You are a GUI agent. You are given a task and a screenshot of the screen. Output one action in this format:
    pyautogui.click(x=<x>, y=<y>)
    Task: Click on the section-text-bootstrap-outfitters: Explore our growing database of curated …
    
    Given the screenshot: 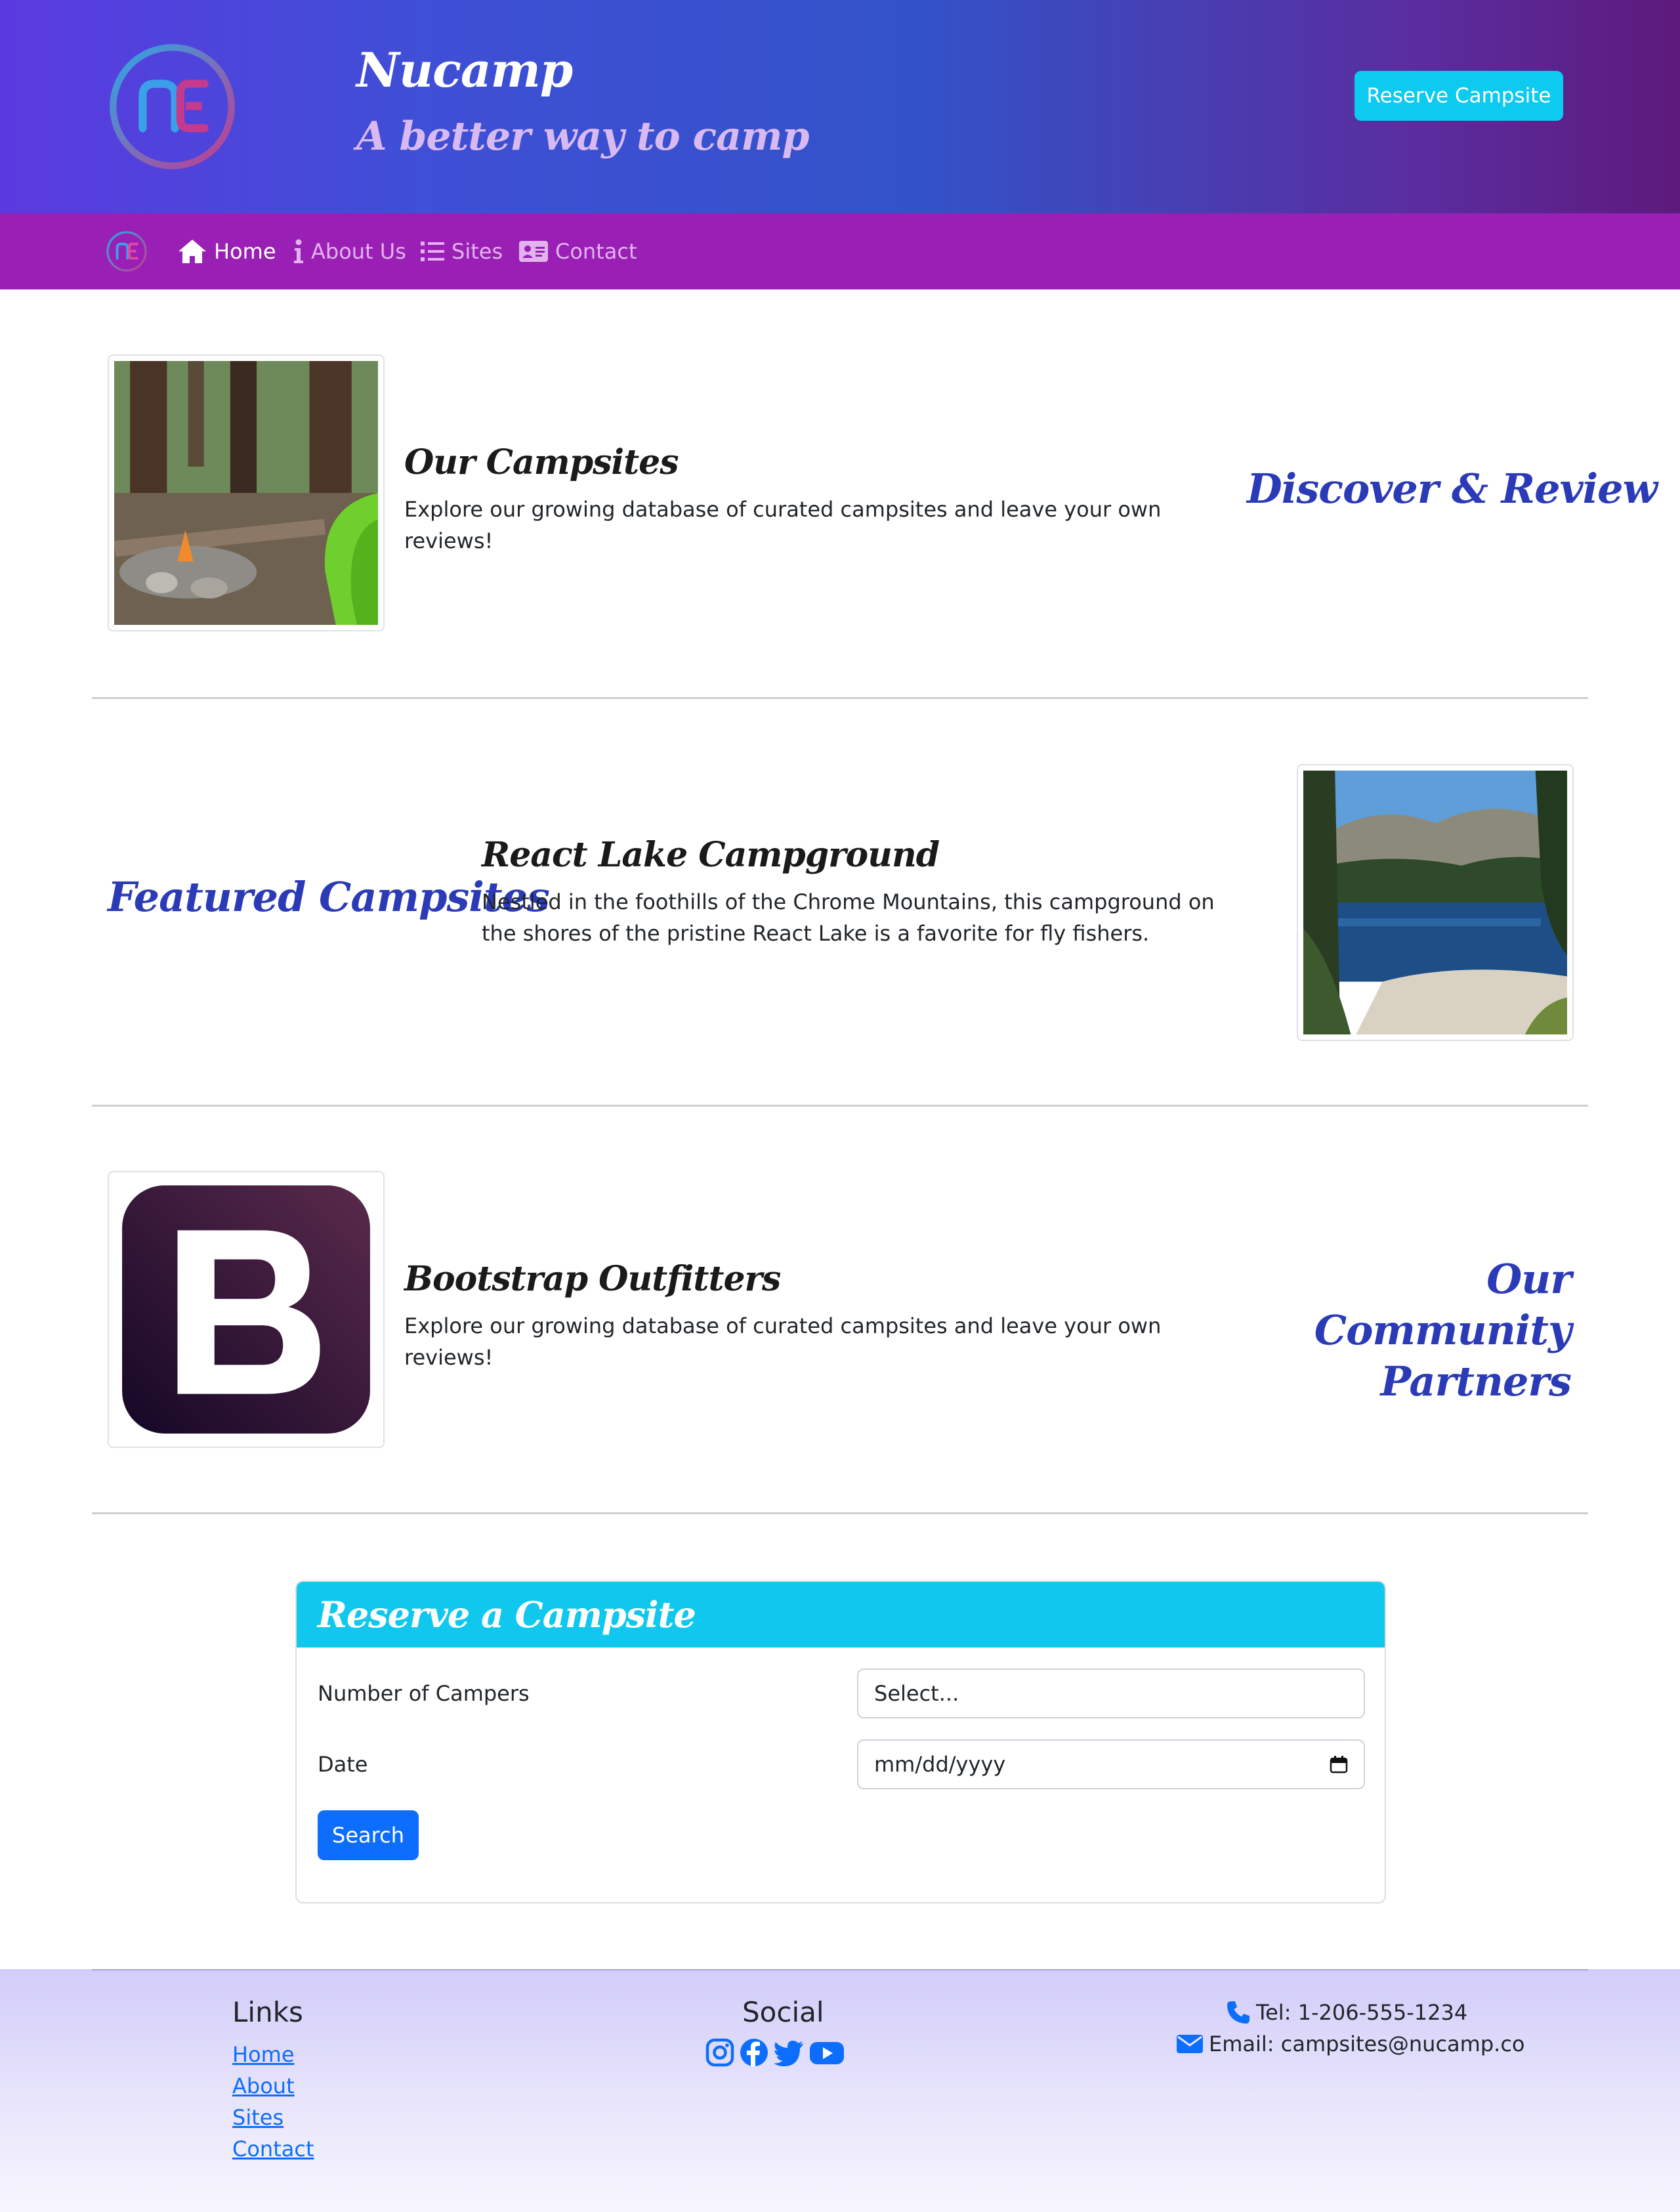 What is the action you would take?
    pyautogui.click(x=783, y=1342)
    